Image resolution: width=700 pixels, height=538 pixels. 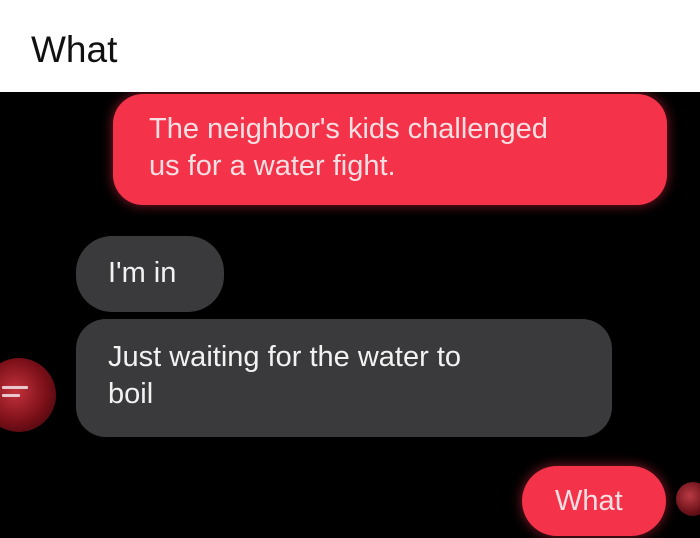 I want to click on post-title: What, so click(x=74, y=49).